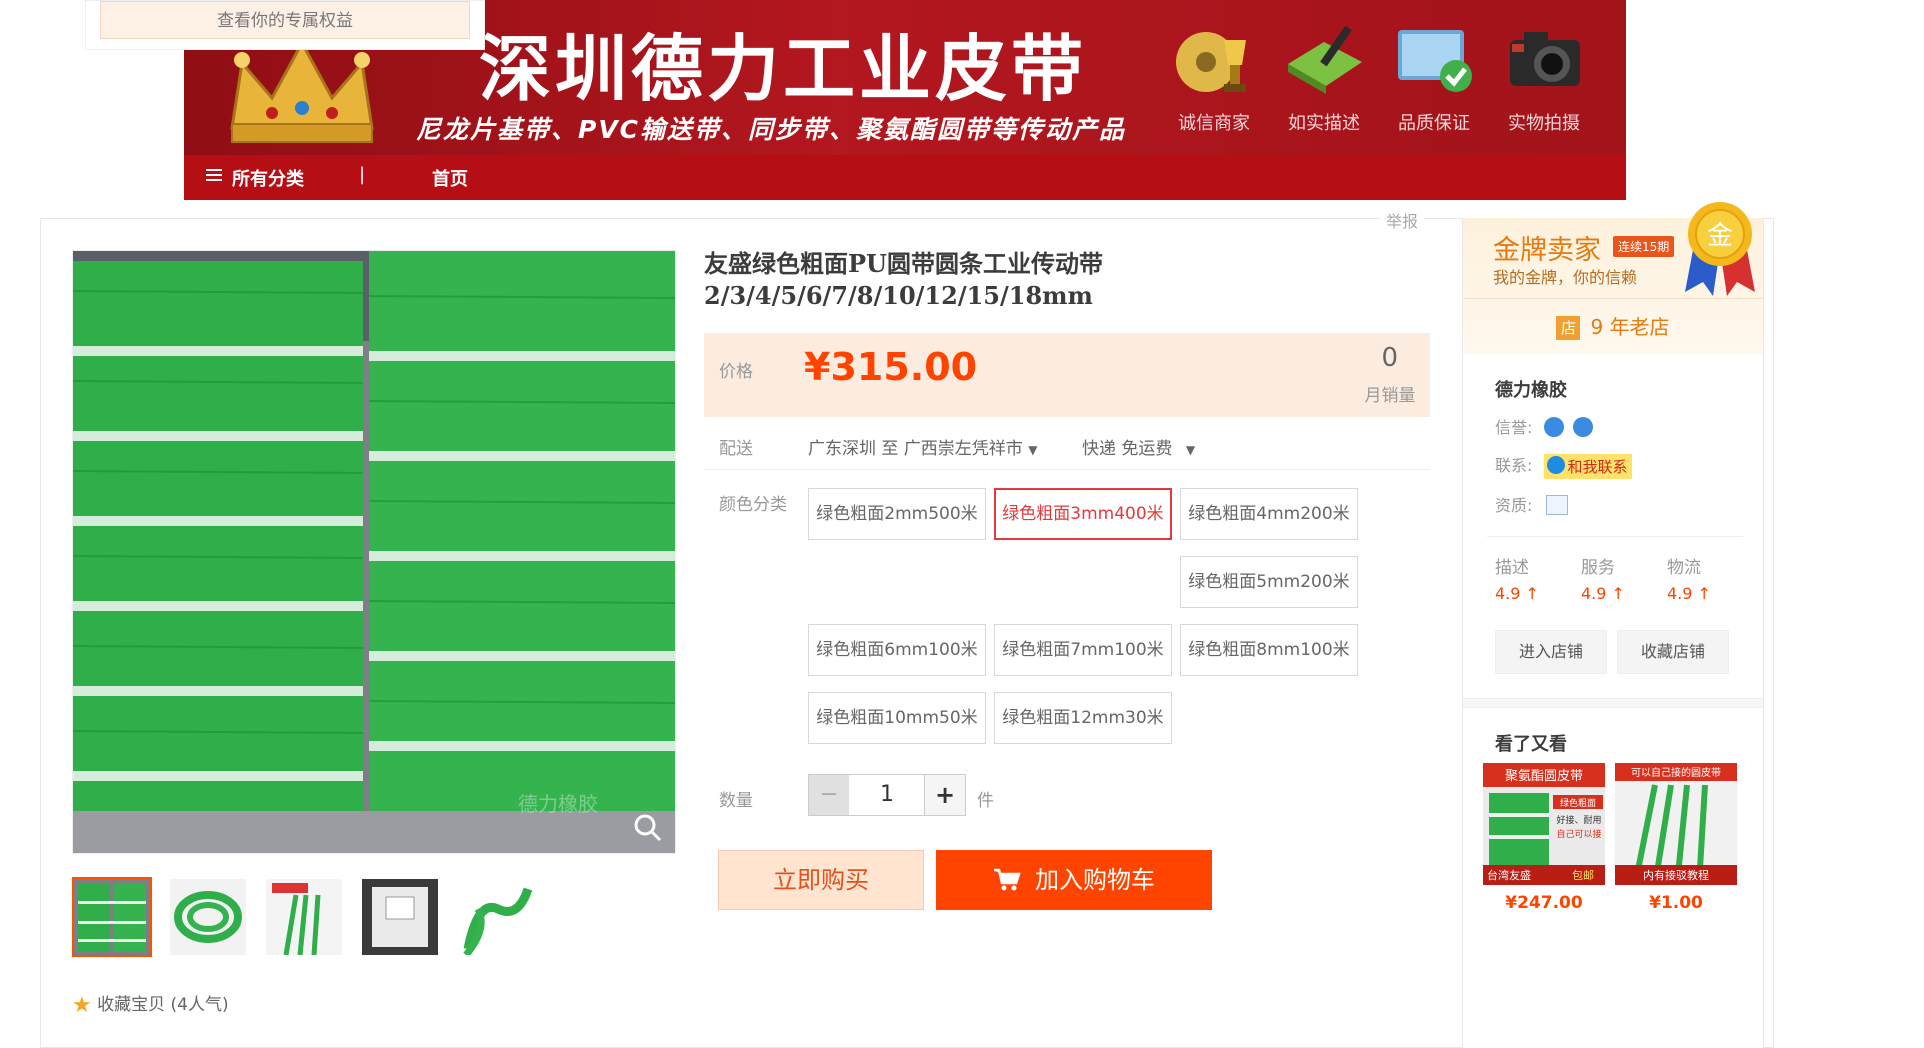 The height and width of the screenshot is (1048, 1924). What do you see at coordinates (1389, 358) in the screenshot?
I see `monthly-sales-count: 0` at bounding box center [1389, 358].